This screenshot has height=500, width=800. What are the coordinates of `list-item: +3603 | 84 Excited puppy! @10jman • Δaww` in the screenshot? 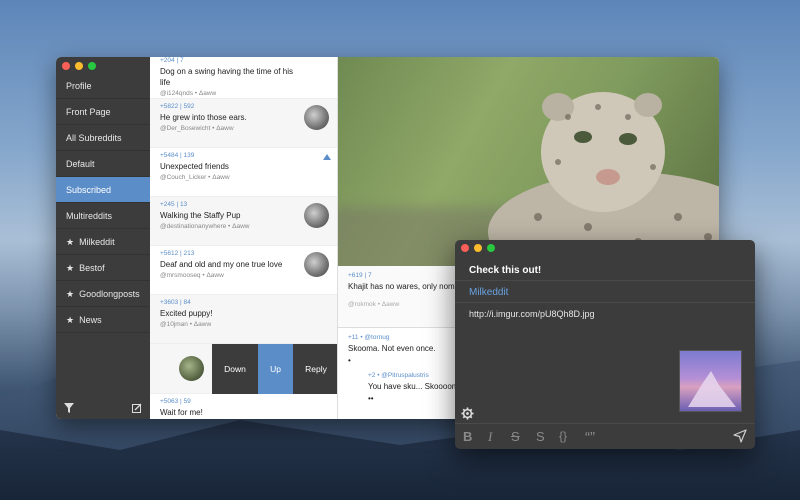 It's located at (243, 319).